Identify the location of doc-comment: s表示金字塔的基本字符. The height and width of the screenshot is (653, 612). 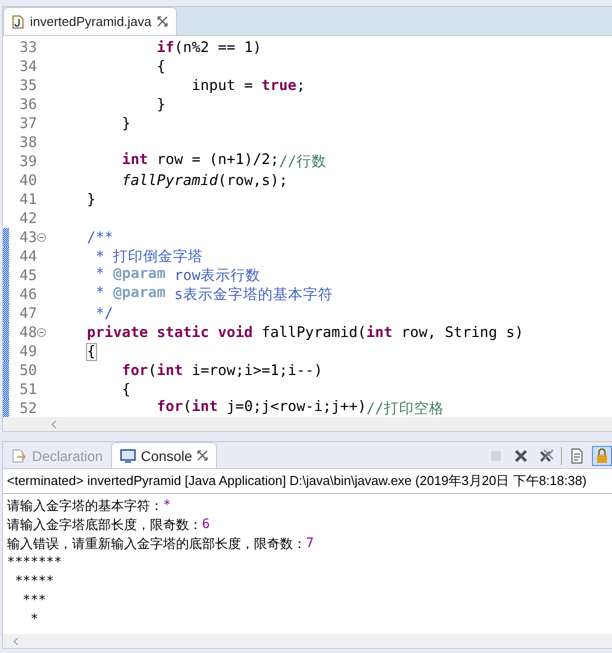
(253, 295).